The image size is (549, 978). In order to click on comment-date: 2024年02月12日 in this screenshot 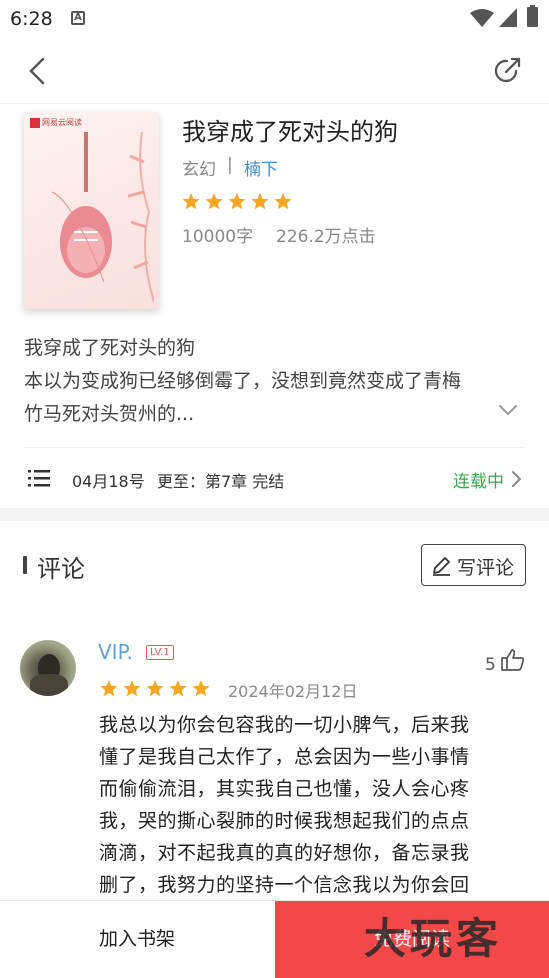, I will do `click(293, 691)`.